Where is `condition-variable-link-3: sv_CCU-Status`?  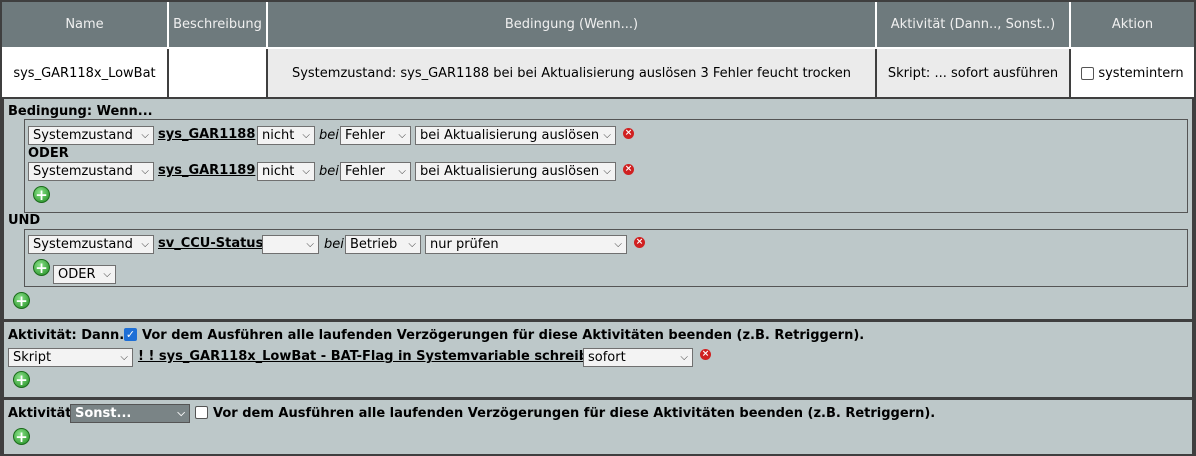
condition-variable-link-3: sv_CCU-Status is located at coordinates (210, 243).